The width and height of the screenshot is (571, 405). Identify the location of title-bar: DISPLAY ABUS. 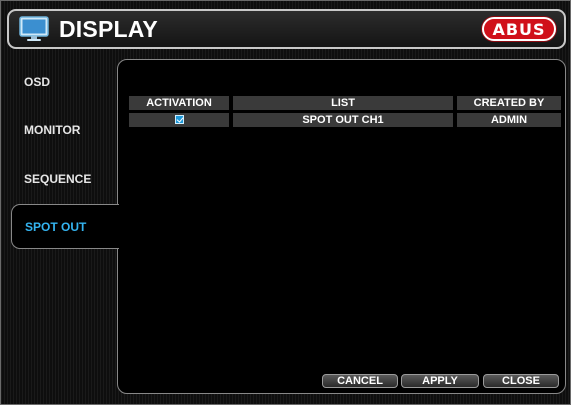
(286, 29).